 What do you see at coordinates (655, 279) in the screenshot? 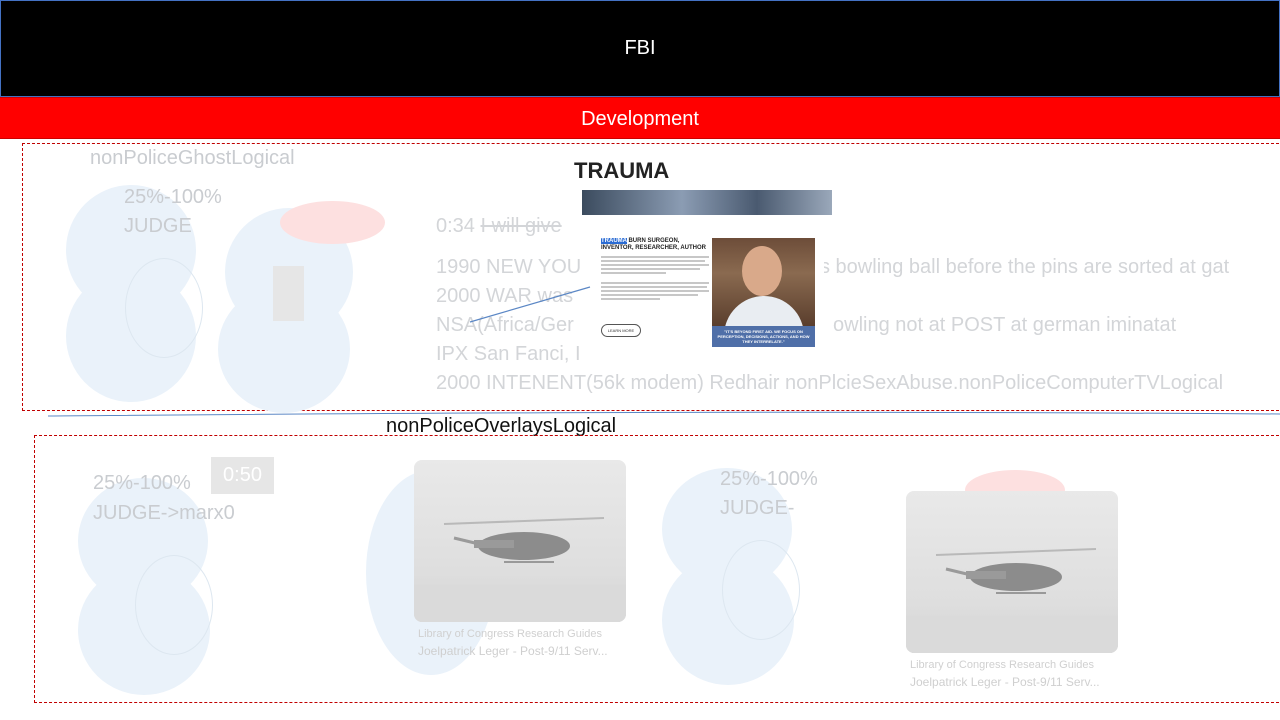
I see `trauma-body-text` at bounding box center [655, 279].